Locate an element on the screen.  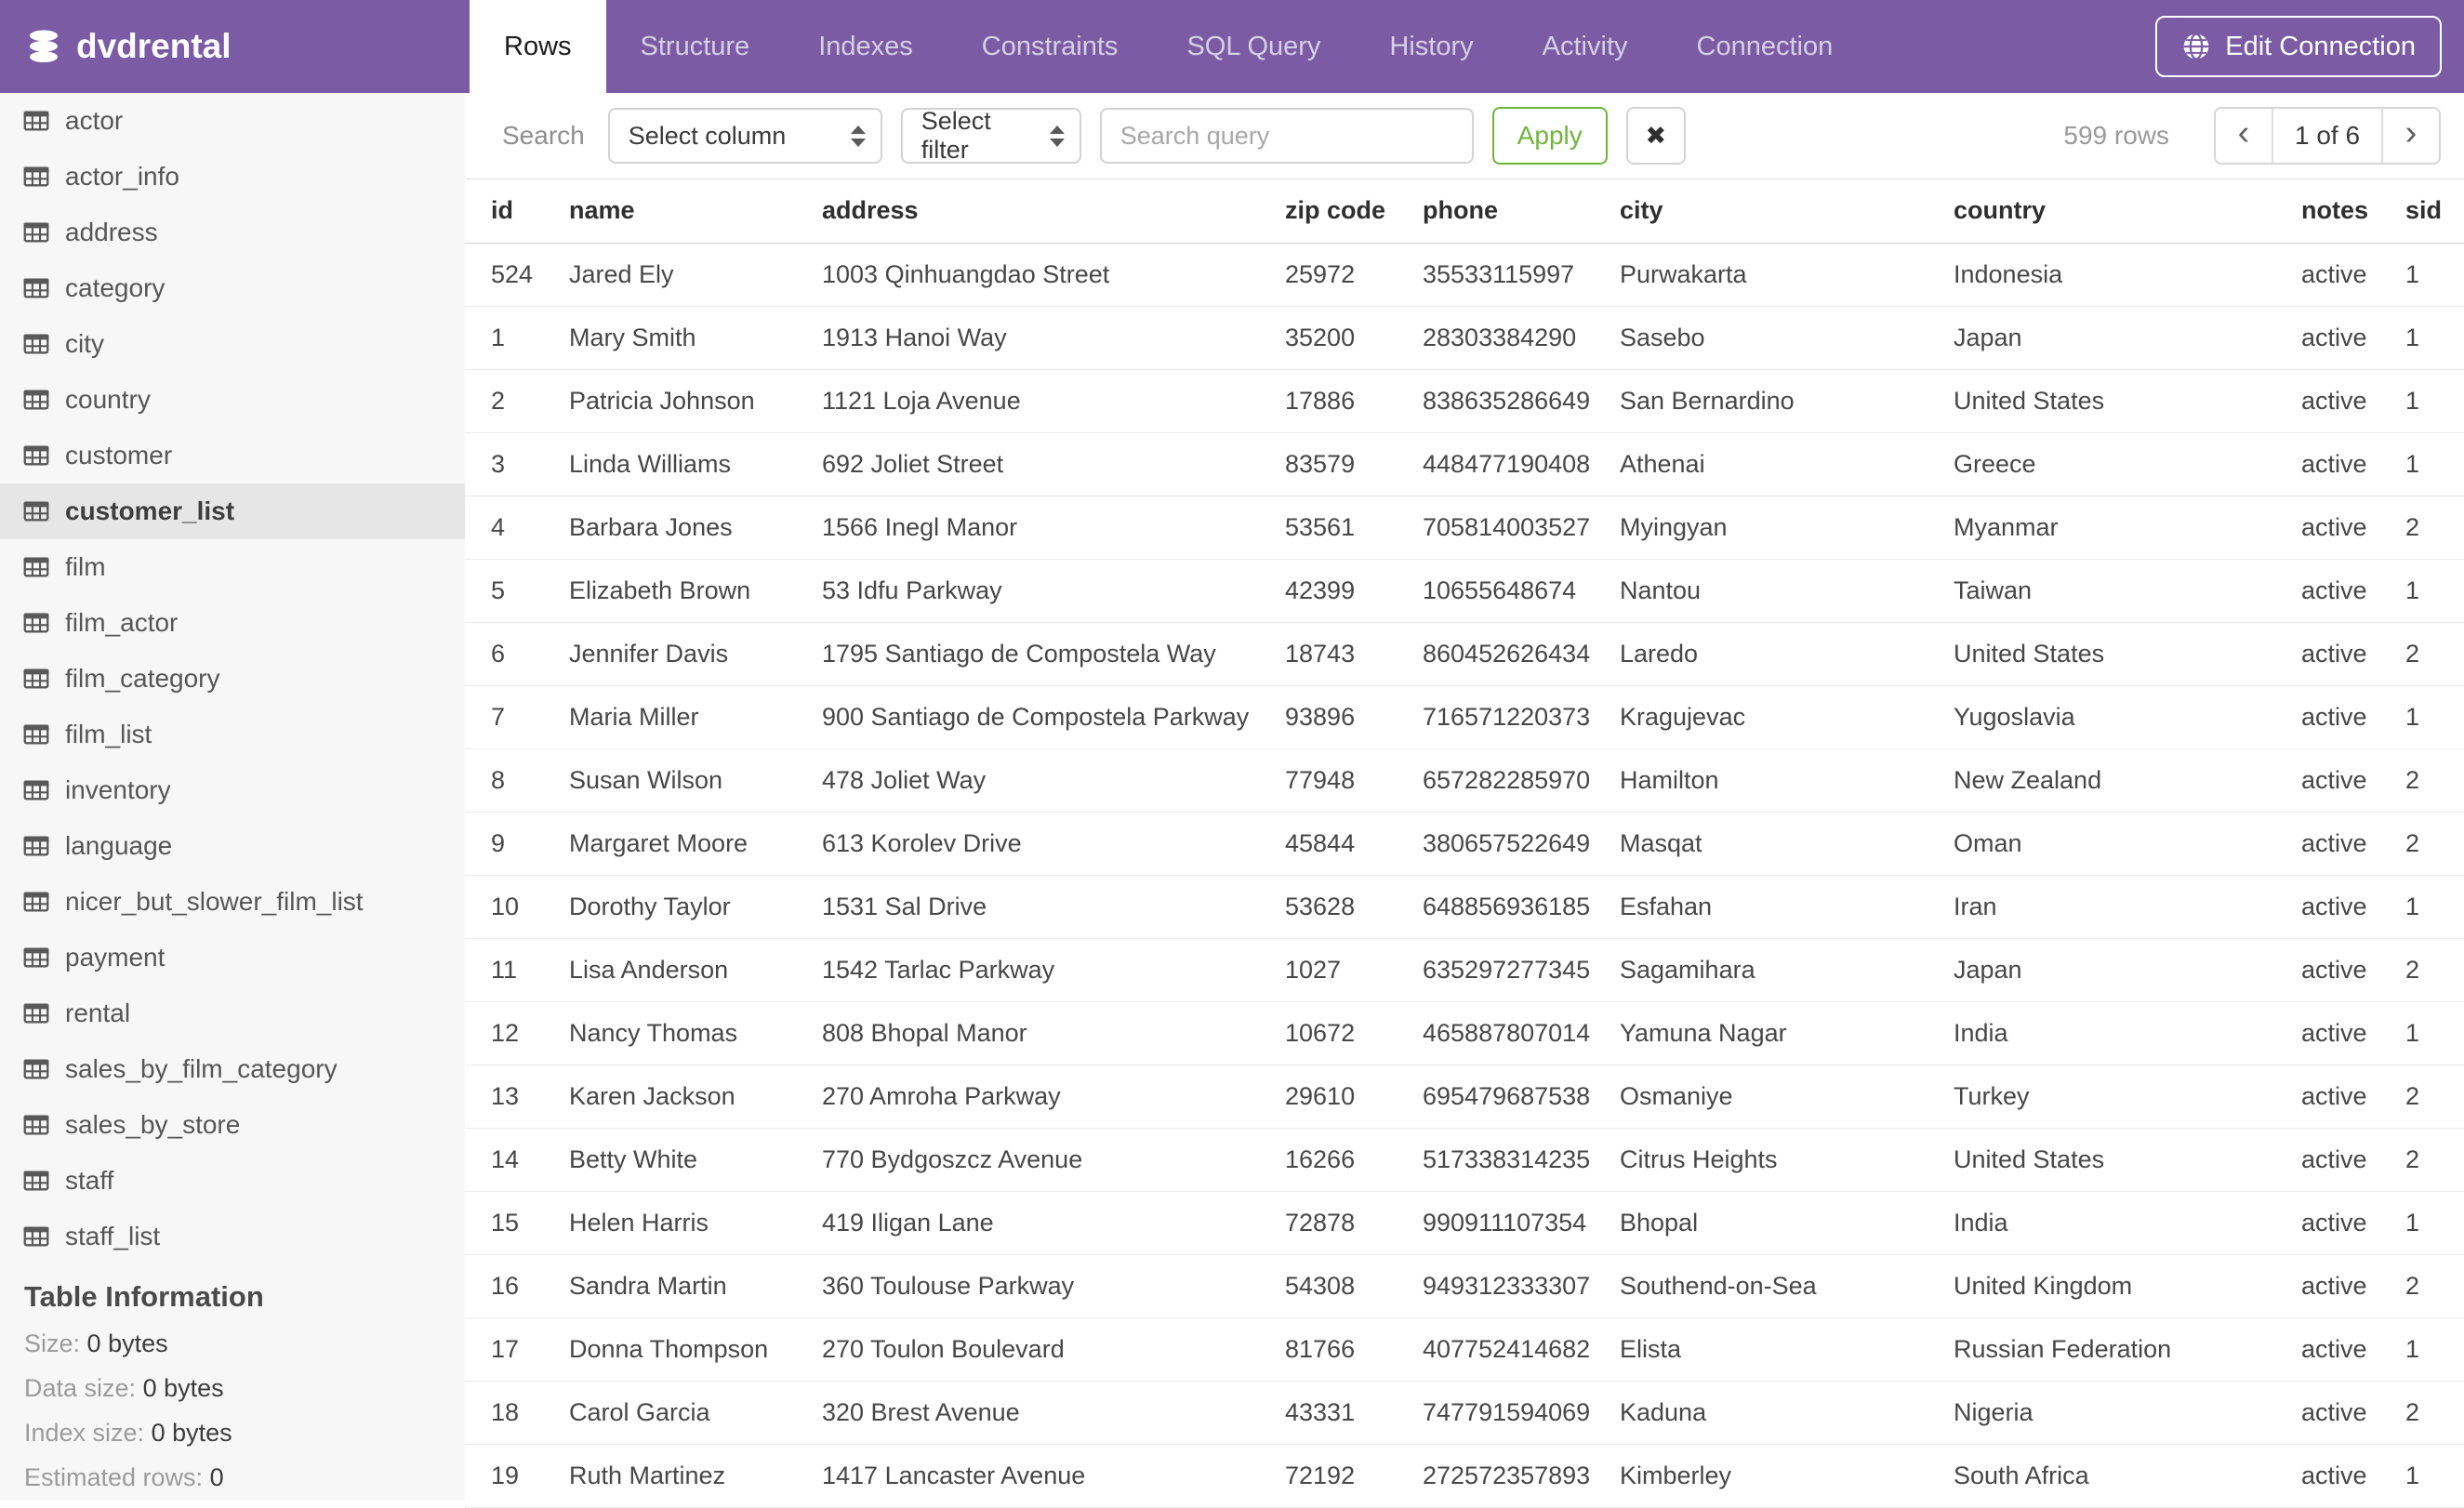
sidebar-item-film-category: film_category is located at coordinates (232, 679).